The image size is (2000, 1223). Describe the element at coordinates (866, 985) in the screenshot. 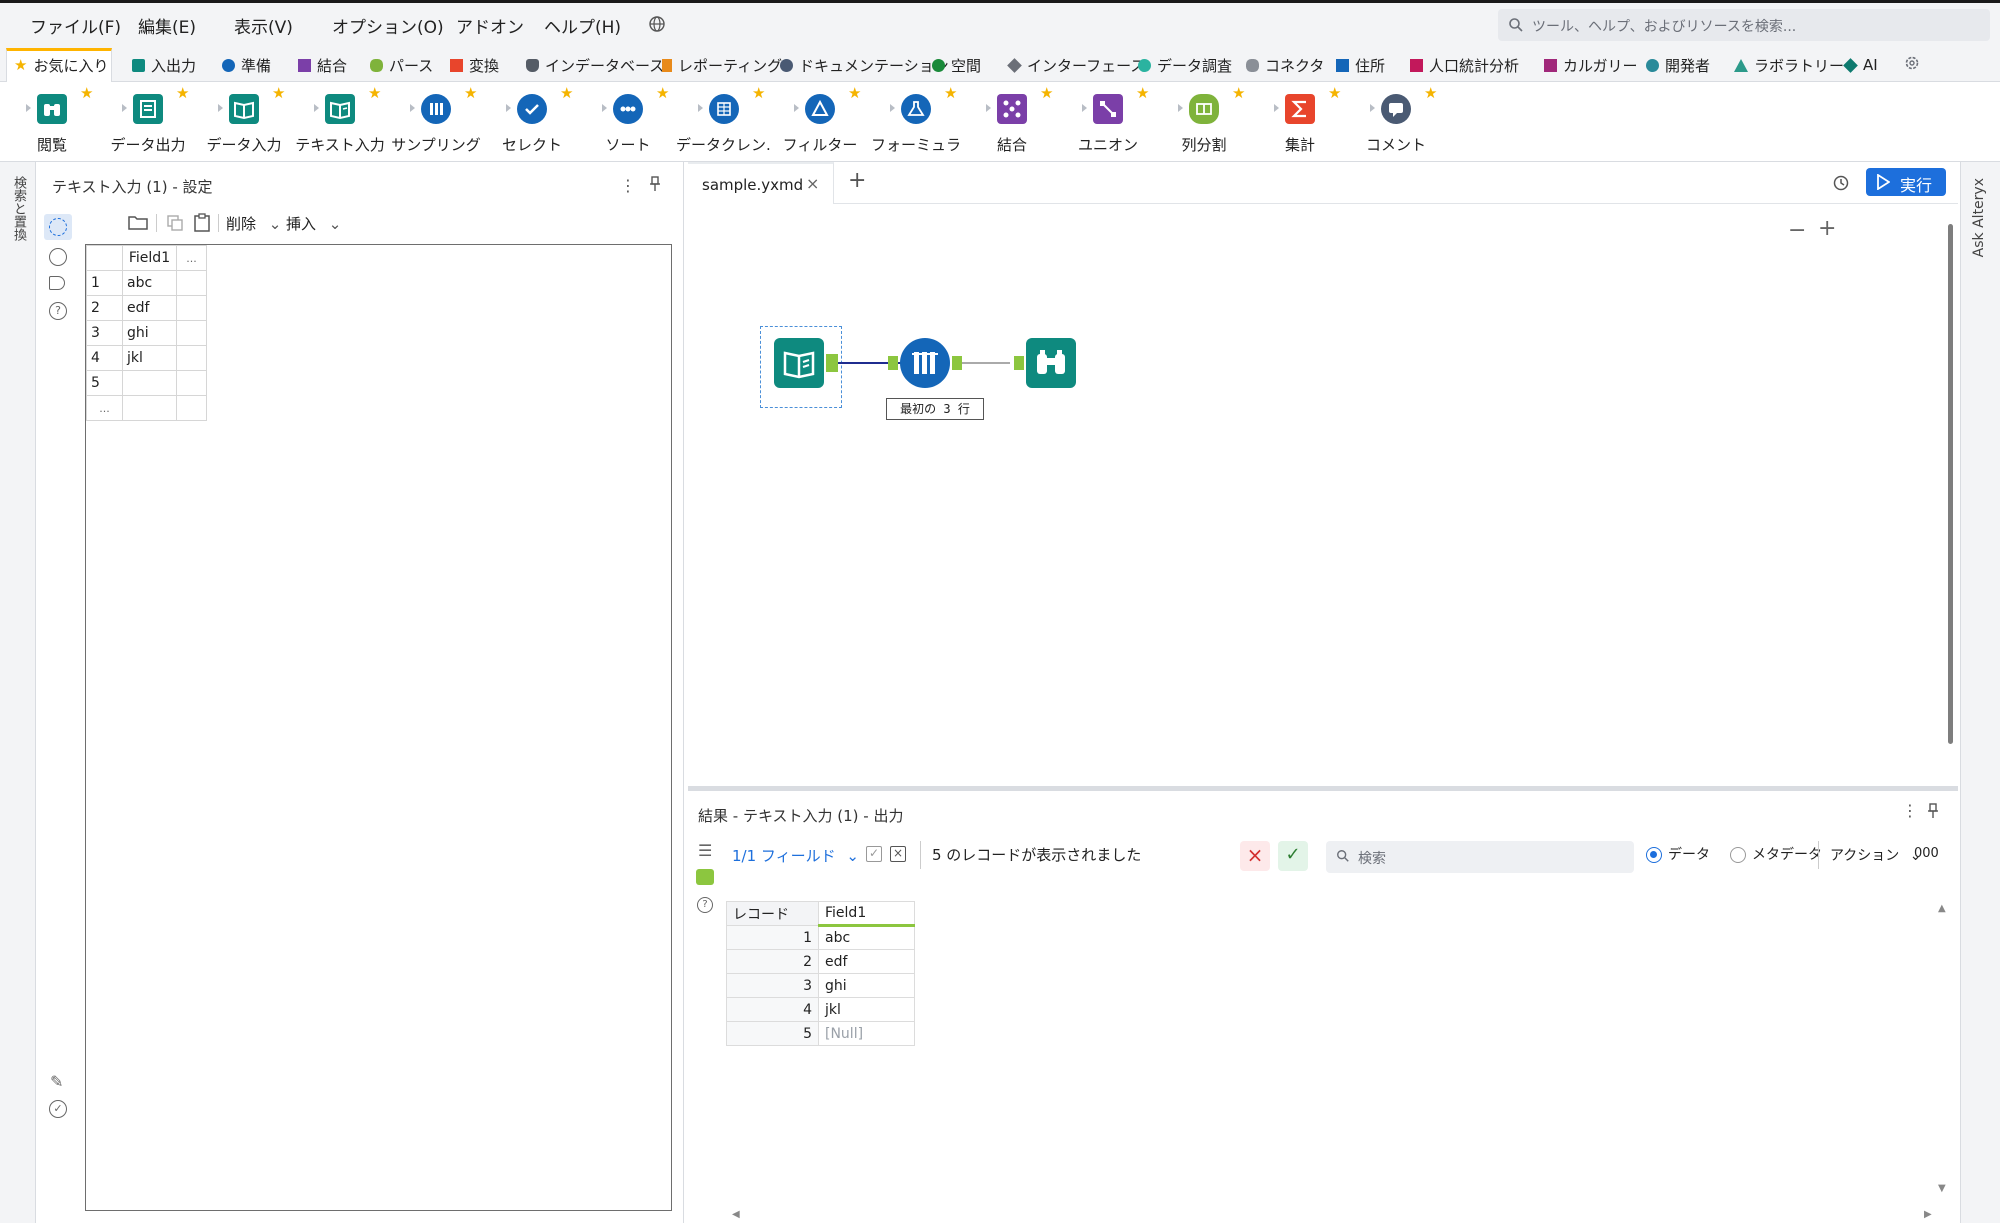

I see `result-cell: ghi` at that location.